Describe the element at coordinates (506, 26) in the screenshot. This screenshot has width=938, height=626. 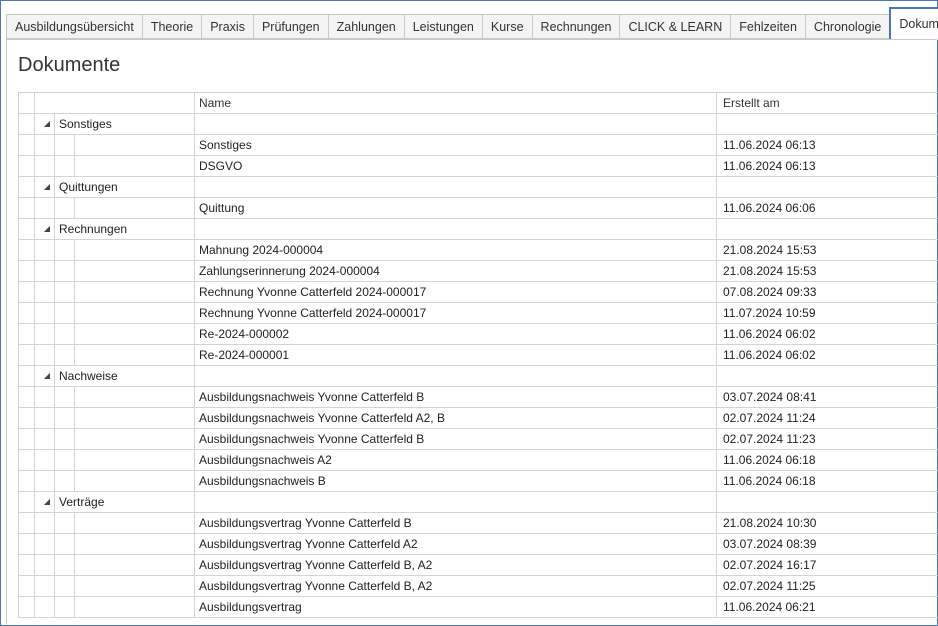
I see `tab-kurse: Kurse` at that location.